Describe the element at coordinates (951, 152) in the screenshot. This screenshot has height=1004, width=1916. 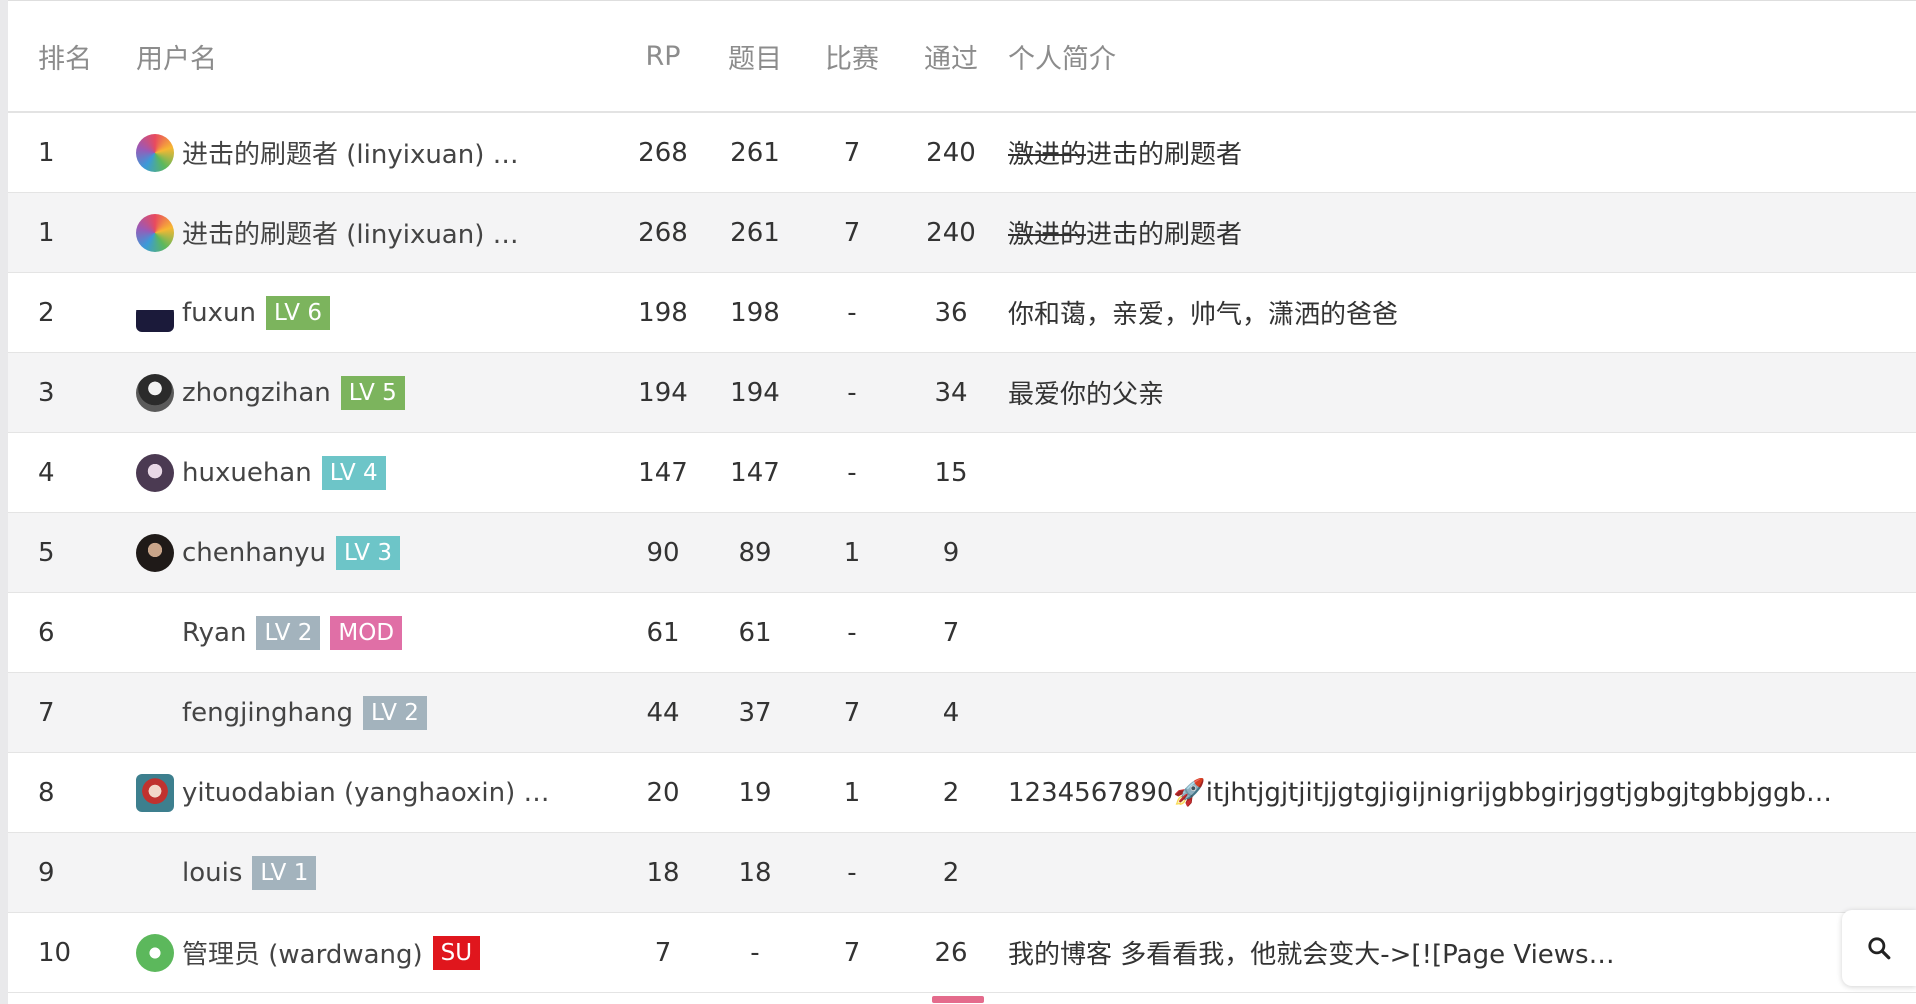
I see `accepted-cell: 240` at that location.